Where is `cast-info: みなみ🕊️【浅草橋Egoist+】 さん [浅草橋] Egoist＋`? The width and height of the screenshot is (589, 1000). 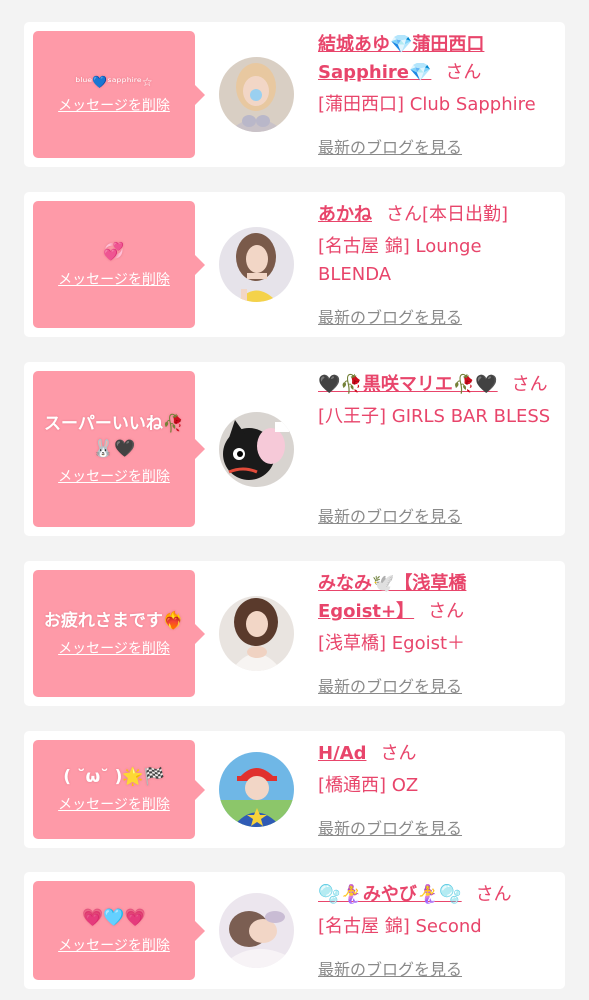 cast-info: みなみ🕊️【浅草橋Egoist+】 さん [浅草橋] Egoist＋ is located at coordinates (435, 614).